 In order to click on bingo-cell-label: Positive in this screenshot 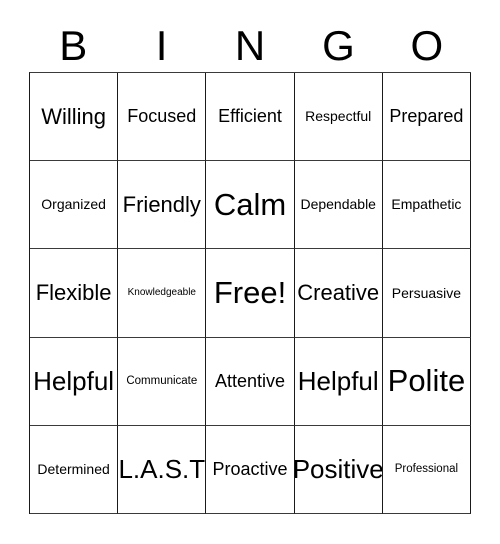, I will do `click(338, 468)`.